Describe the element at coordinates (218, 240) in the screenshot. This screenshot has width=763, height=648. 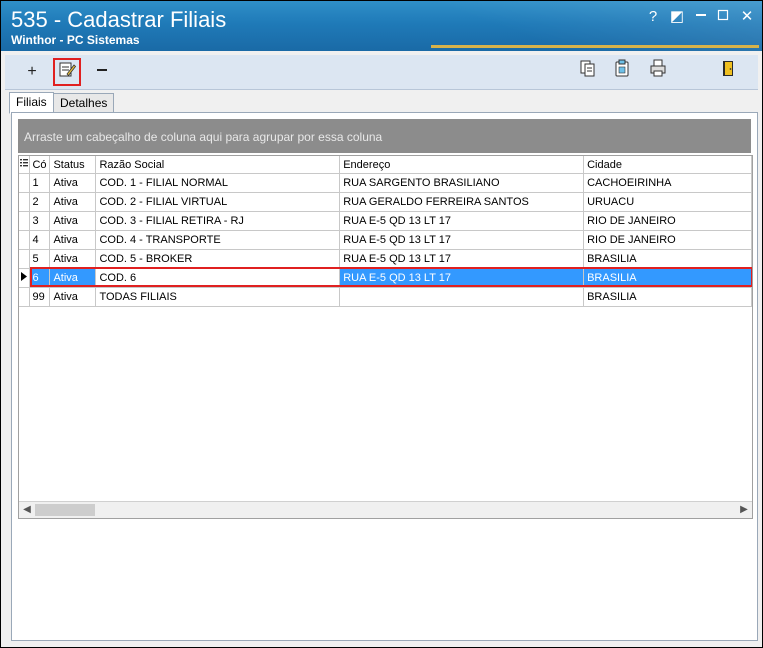
I see `cell-razao-social: COD. 4 - TRANSPORTE` at that location.